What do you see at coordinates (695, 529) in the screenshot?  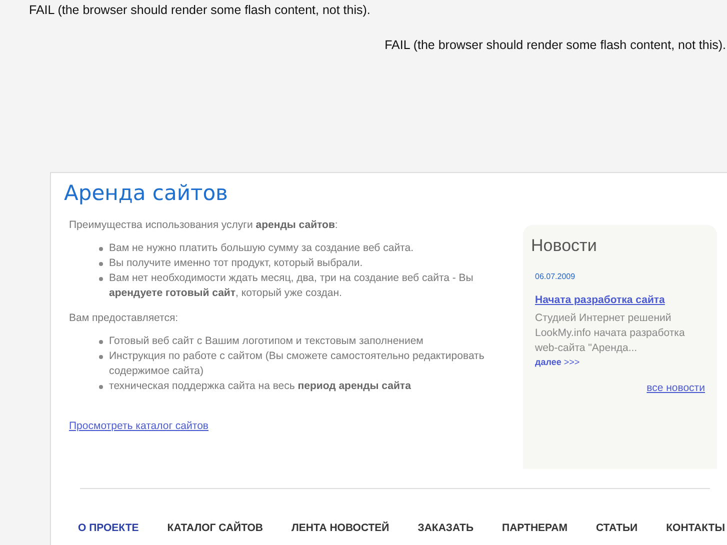 I see `nav-link: КОНТАКТЫ` at bounding box center [695, 529].